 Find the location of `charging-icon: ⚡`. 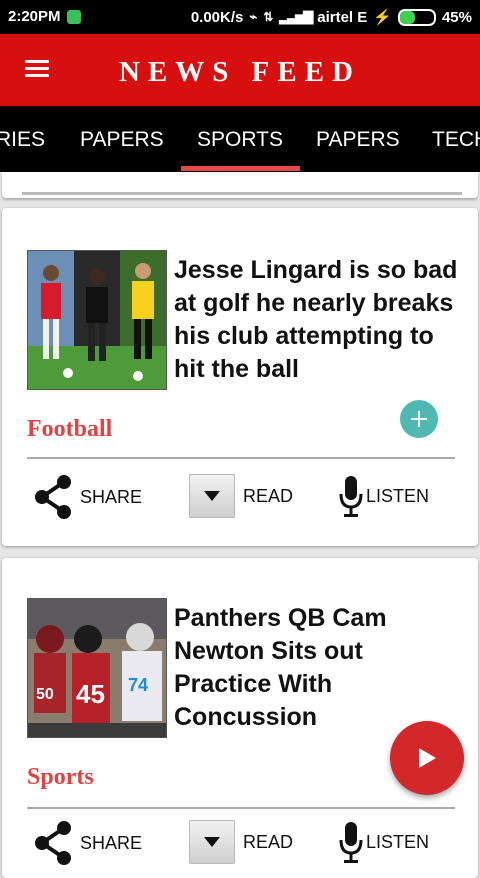

charging-icon: ⚡ is located at coordinates (382, 17).